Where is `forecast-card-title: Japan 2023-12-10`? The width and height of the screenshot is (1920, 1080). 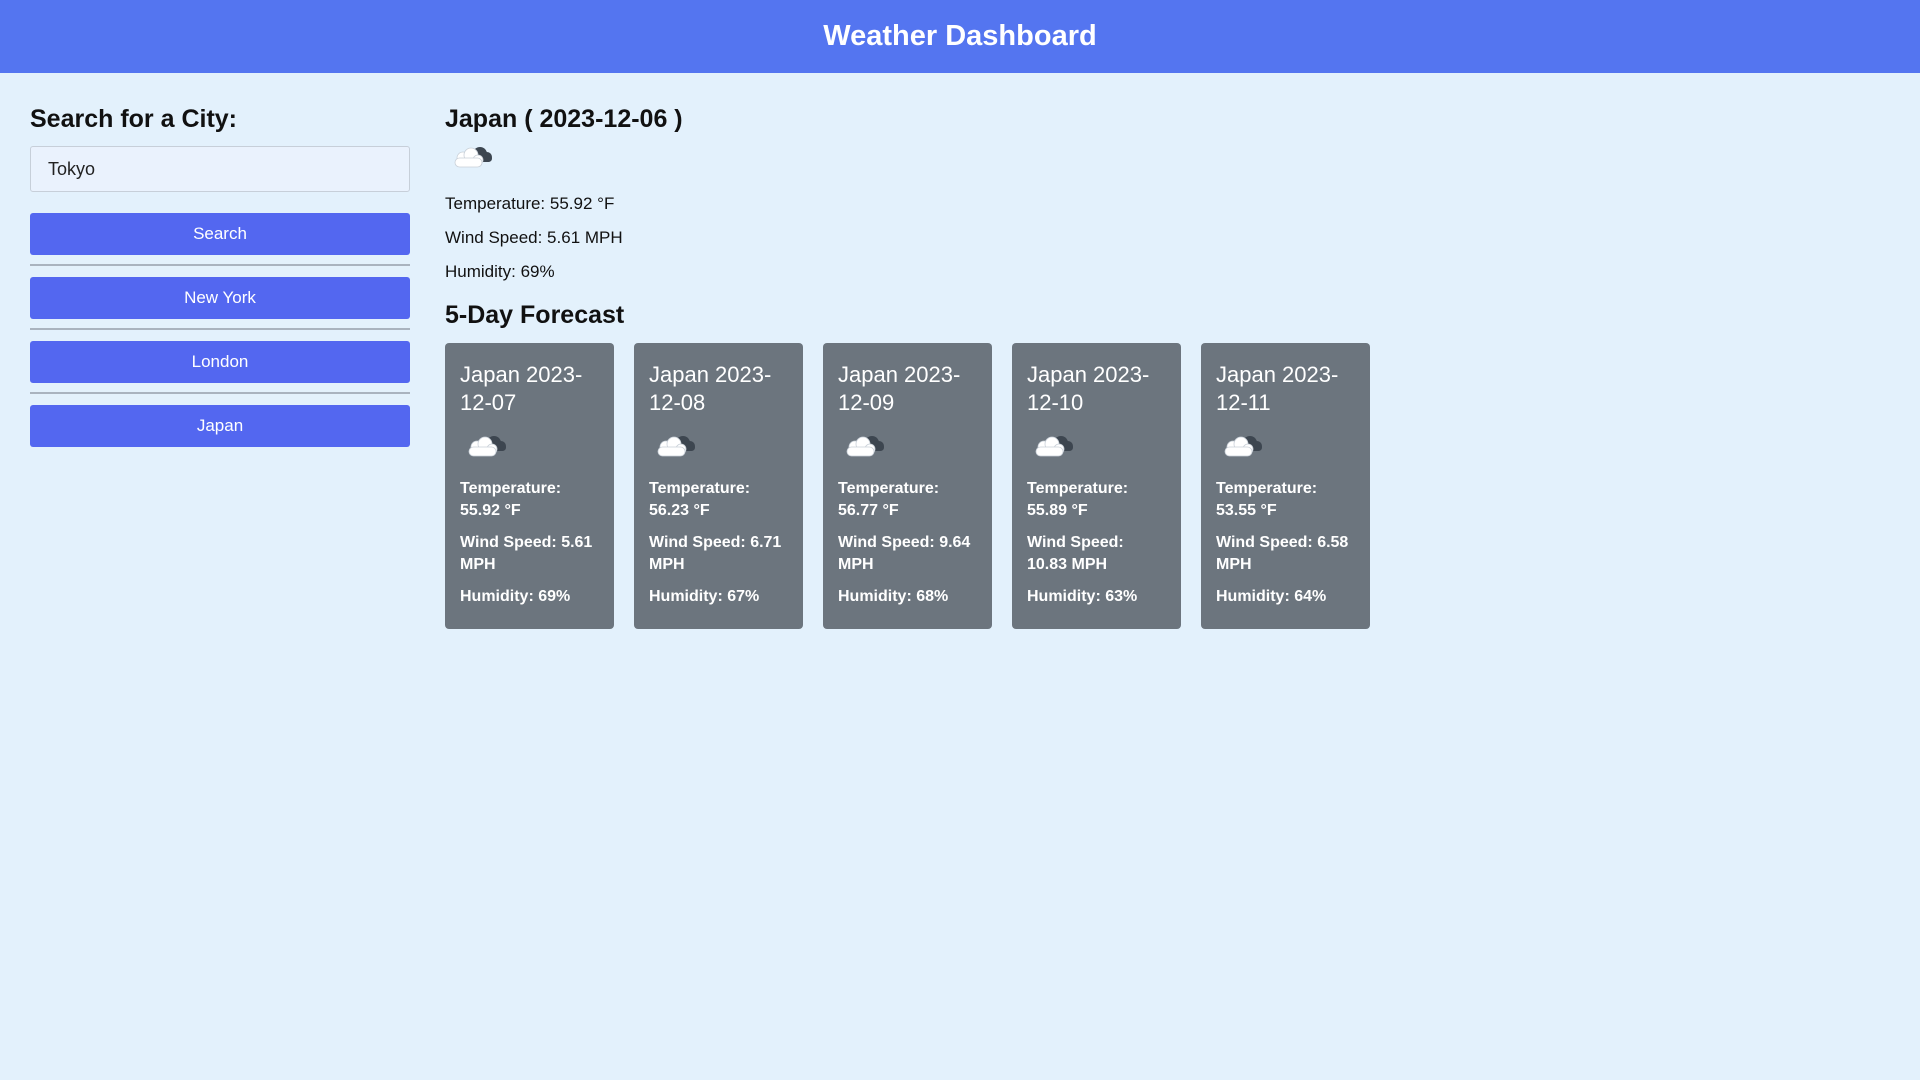 forecast-card-title: Japan 2023-12-10 is located at coordinates (1088, 388).